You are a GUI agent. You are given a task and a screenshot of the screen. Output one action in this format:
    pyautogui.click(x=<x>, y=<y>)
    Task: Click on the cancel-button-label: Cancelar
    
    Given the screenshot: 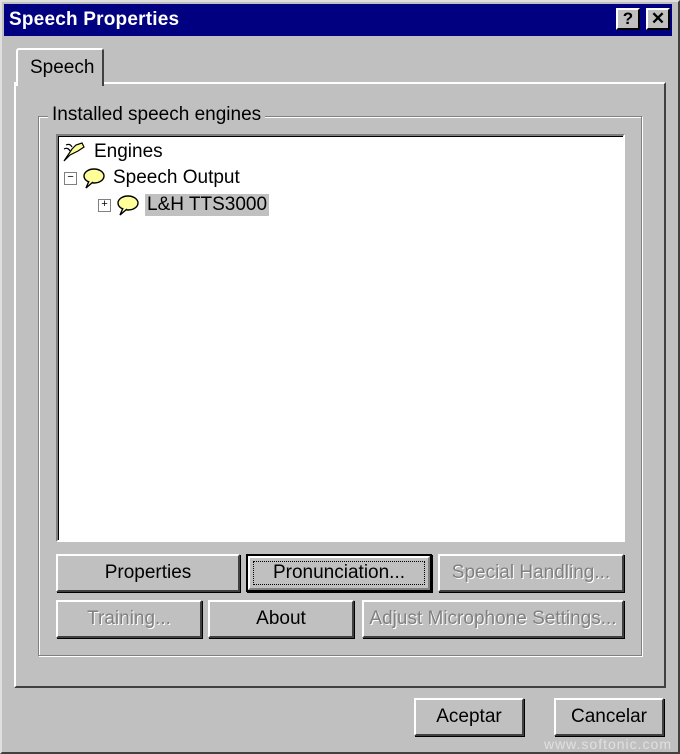 What is the action you would take?
    pyautogui.click(x=609, y=716)
    